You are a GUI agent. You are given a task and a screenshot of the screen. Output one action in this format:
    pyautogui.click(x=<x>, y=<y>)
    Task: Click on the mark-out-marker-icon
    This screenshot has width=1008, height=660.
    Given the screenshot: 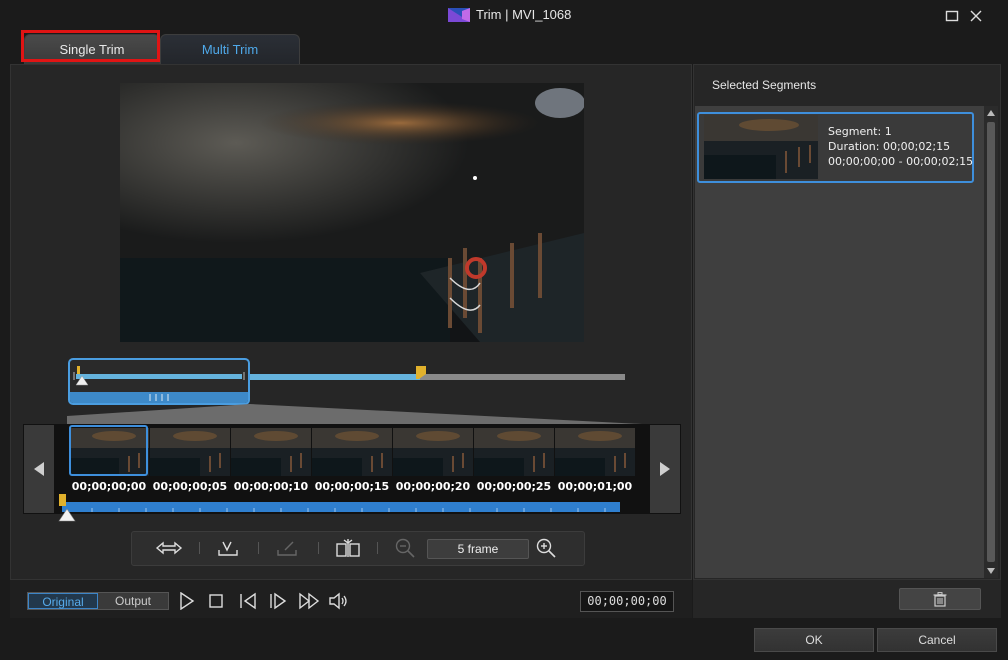 What is the action you would take?
    pyautogui.click(x=421, y=373)
    